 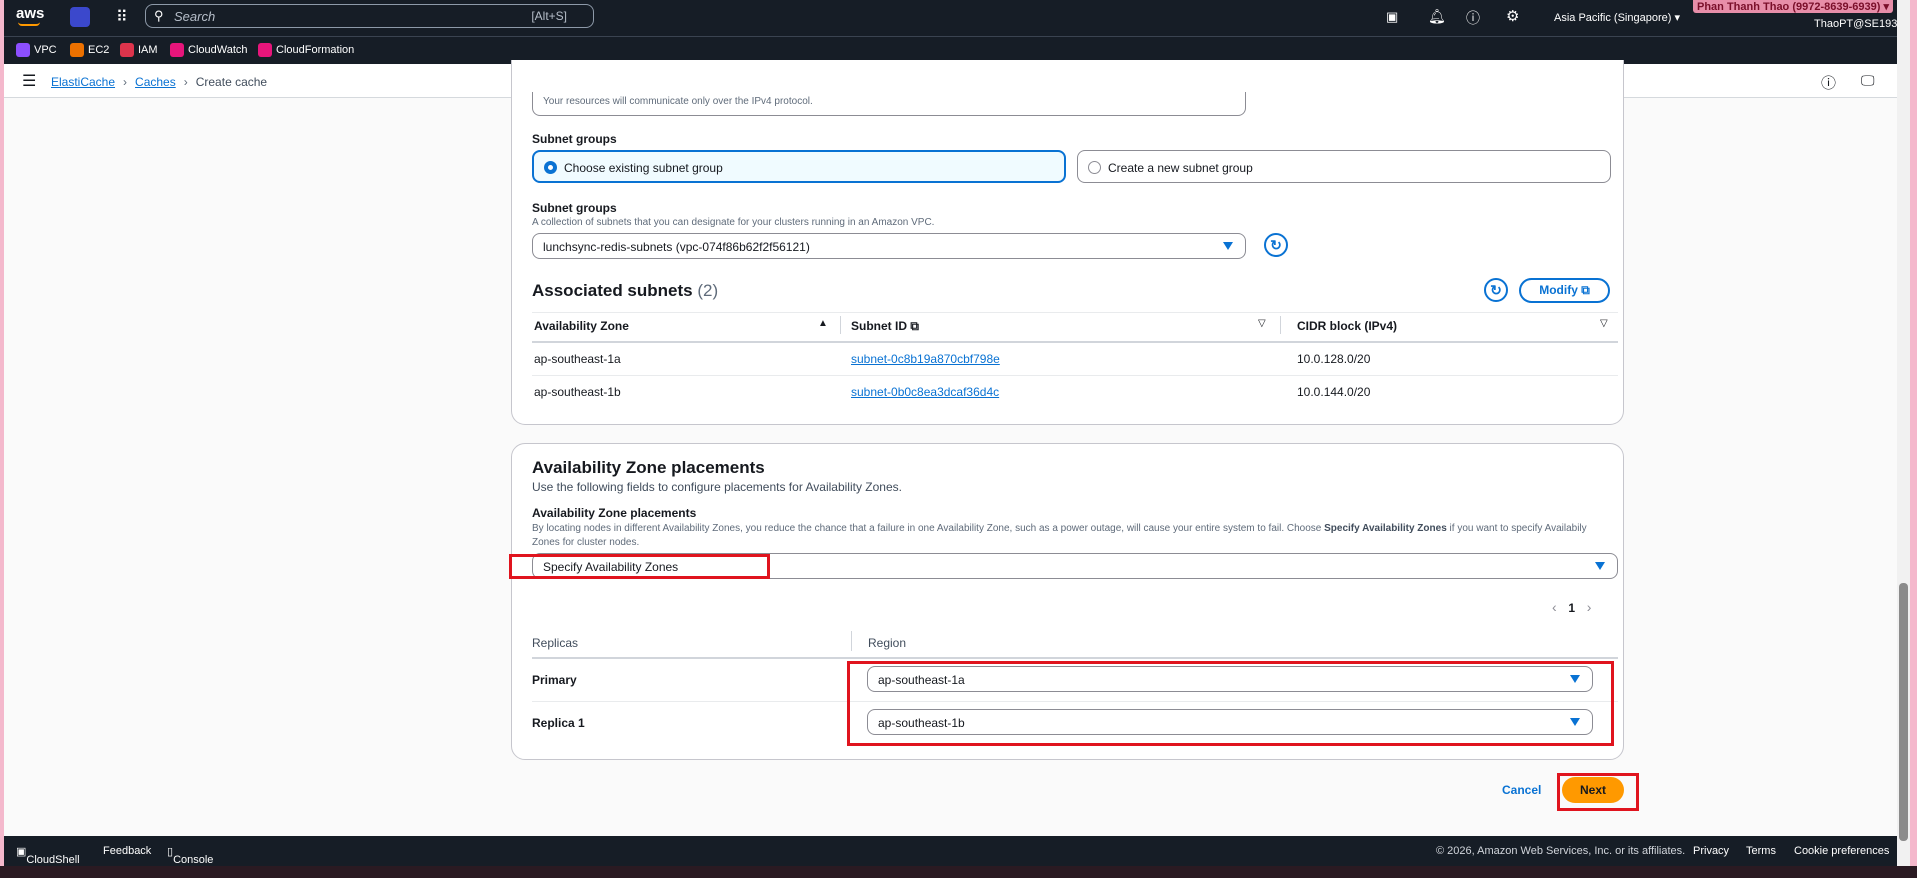 What do you see at coordinates (1512, 16) in the screenshot?
I see `gear-icon: ⚙` at bounding box center [1512, 16].